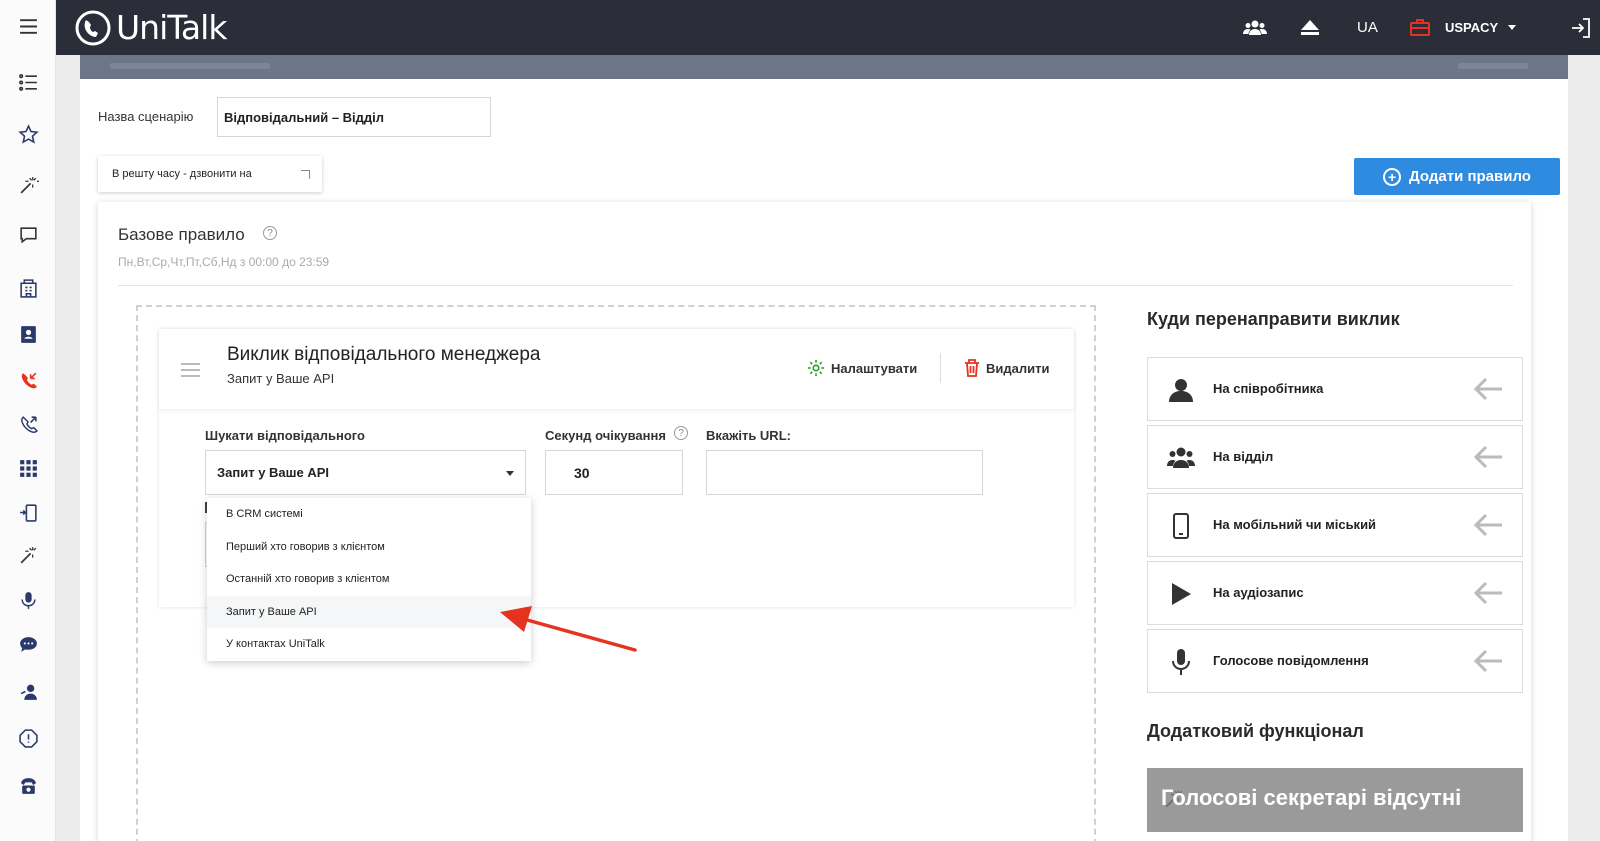  Describe the element at coordinates (1311, 797) in the screenshot. I see `empty-message: Голосові секретарі відсутні` at that location.